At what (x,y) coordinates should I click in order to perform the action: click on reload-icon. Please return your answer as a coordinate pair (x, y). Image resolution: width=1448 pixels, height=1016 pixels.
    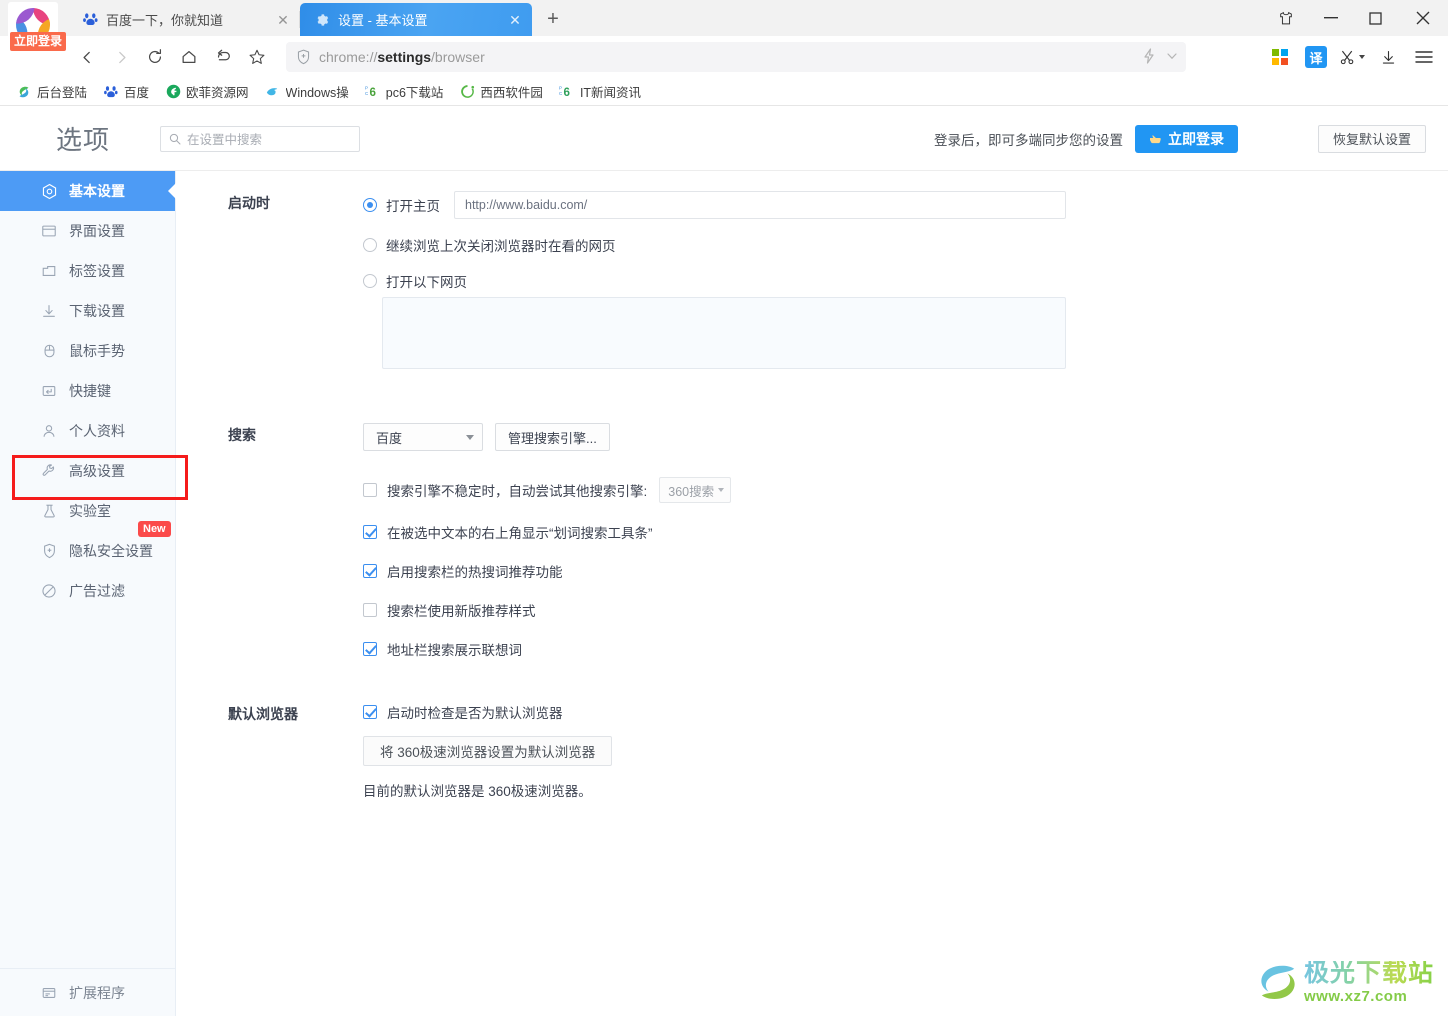
    Looking at the image, I should click on (155, 57).